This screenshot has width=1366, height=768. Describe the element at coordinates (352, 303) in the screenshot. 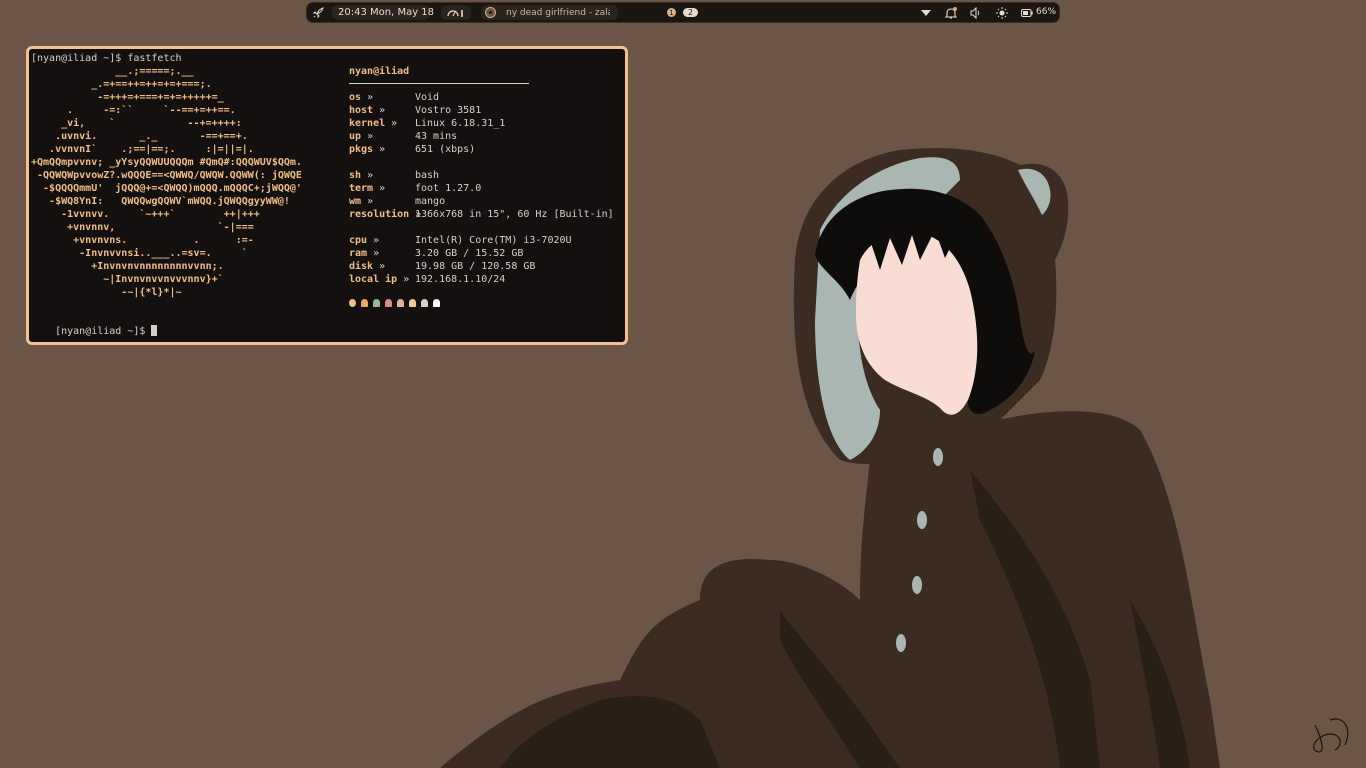

I see `pacman-glyph` at that location.